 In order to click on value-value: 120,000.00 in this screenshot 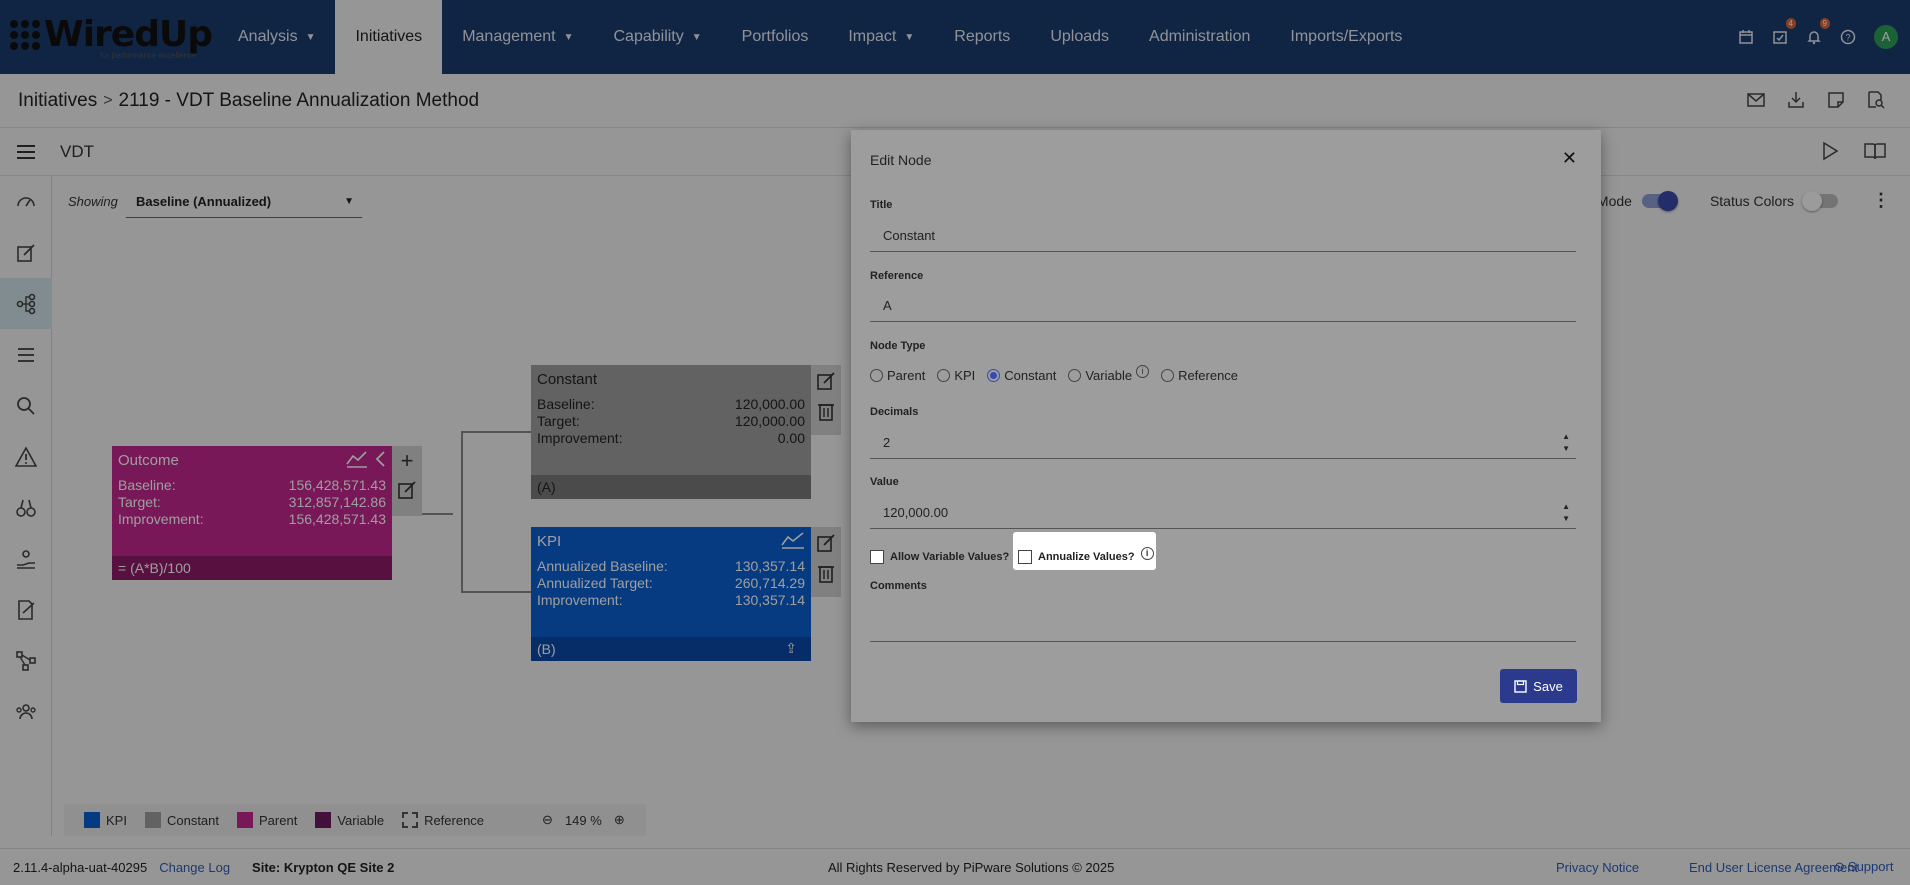, I will do `click(916, 512)`.